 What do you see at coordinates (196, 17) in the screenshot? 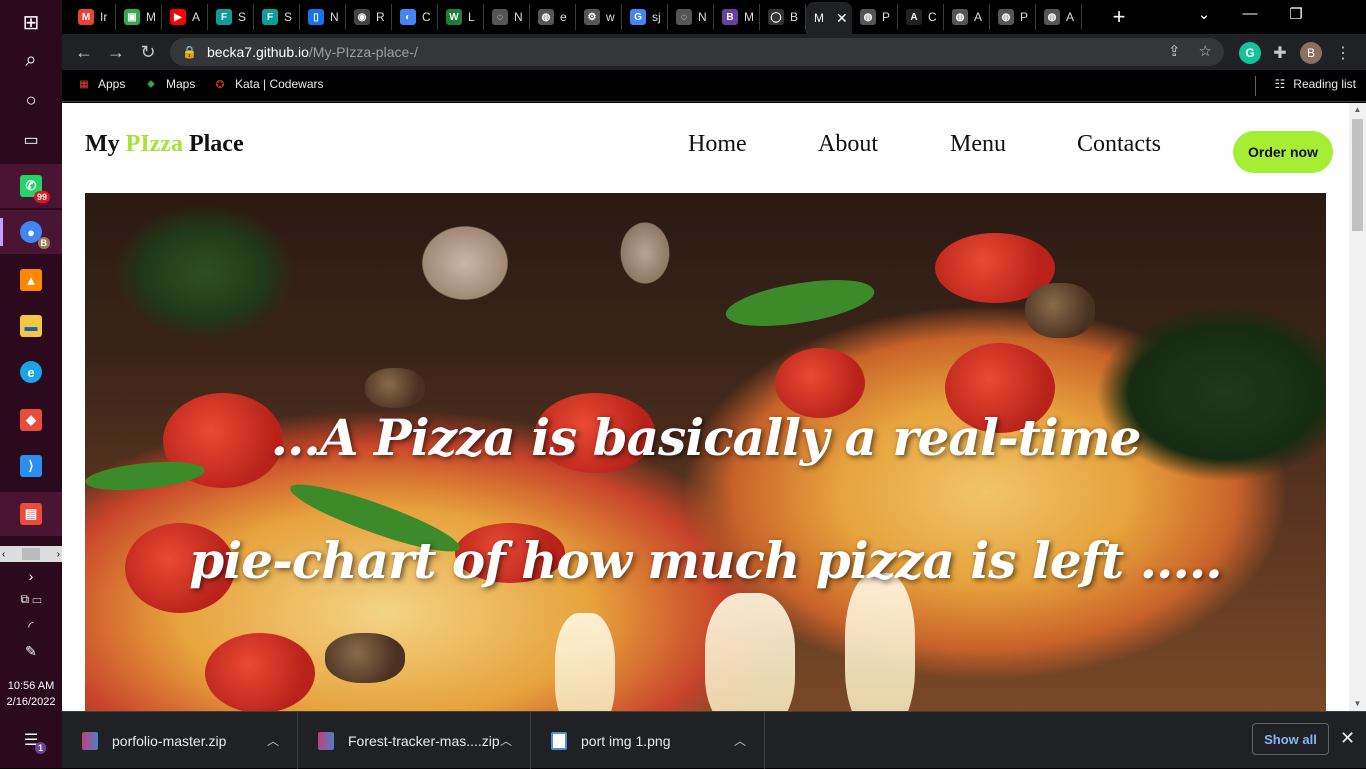
I see `tab-title: A` at bounding box center [196, 17].